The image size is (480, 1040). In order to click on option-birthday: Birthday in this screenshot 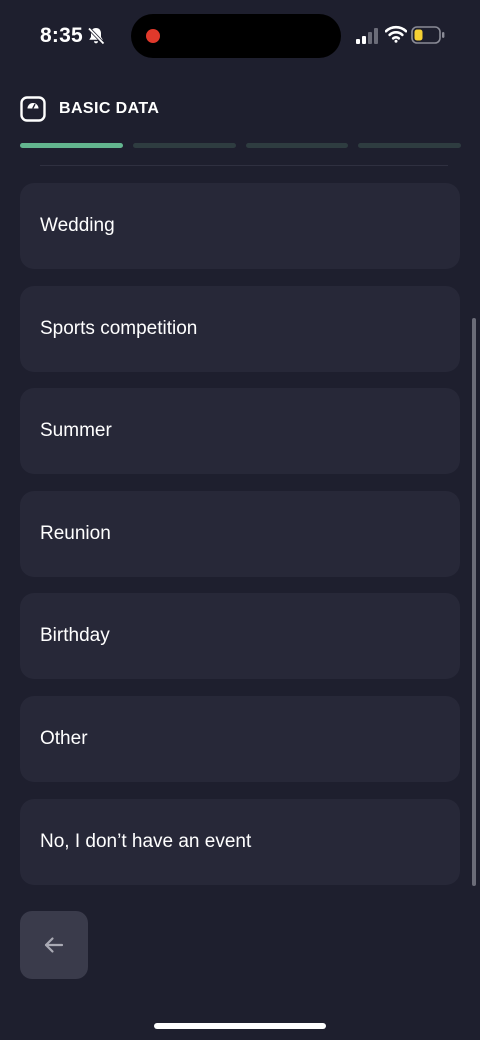, I will do `click(240, 636)`.